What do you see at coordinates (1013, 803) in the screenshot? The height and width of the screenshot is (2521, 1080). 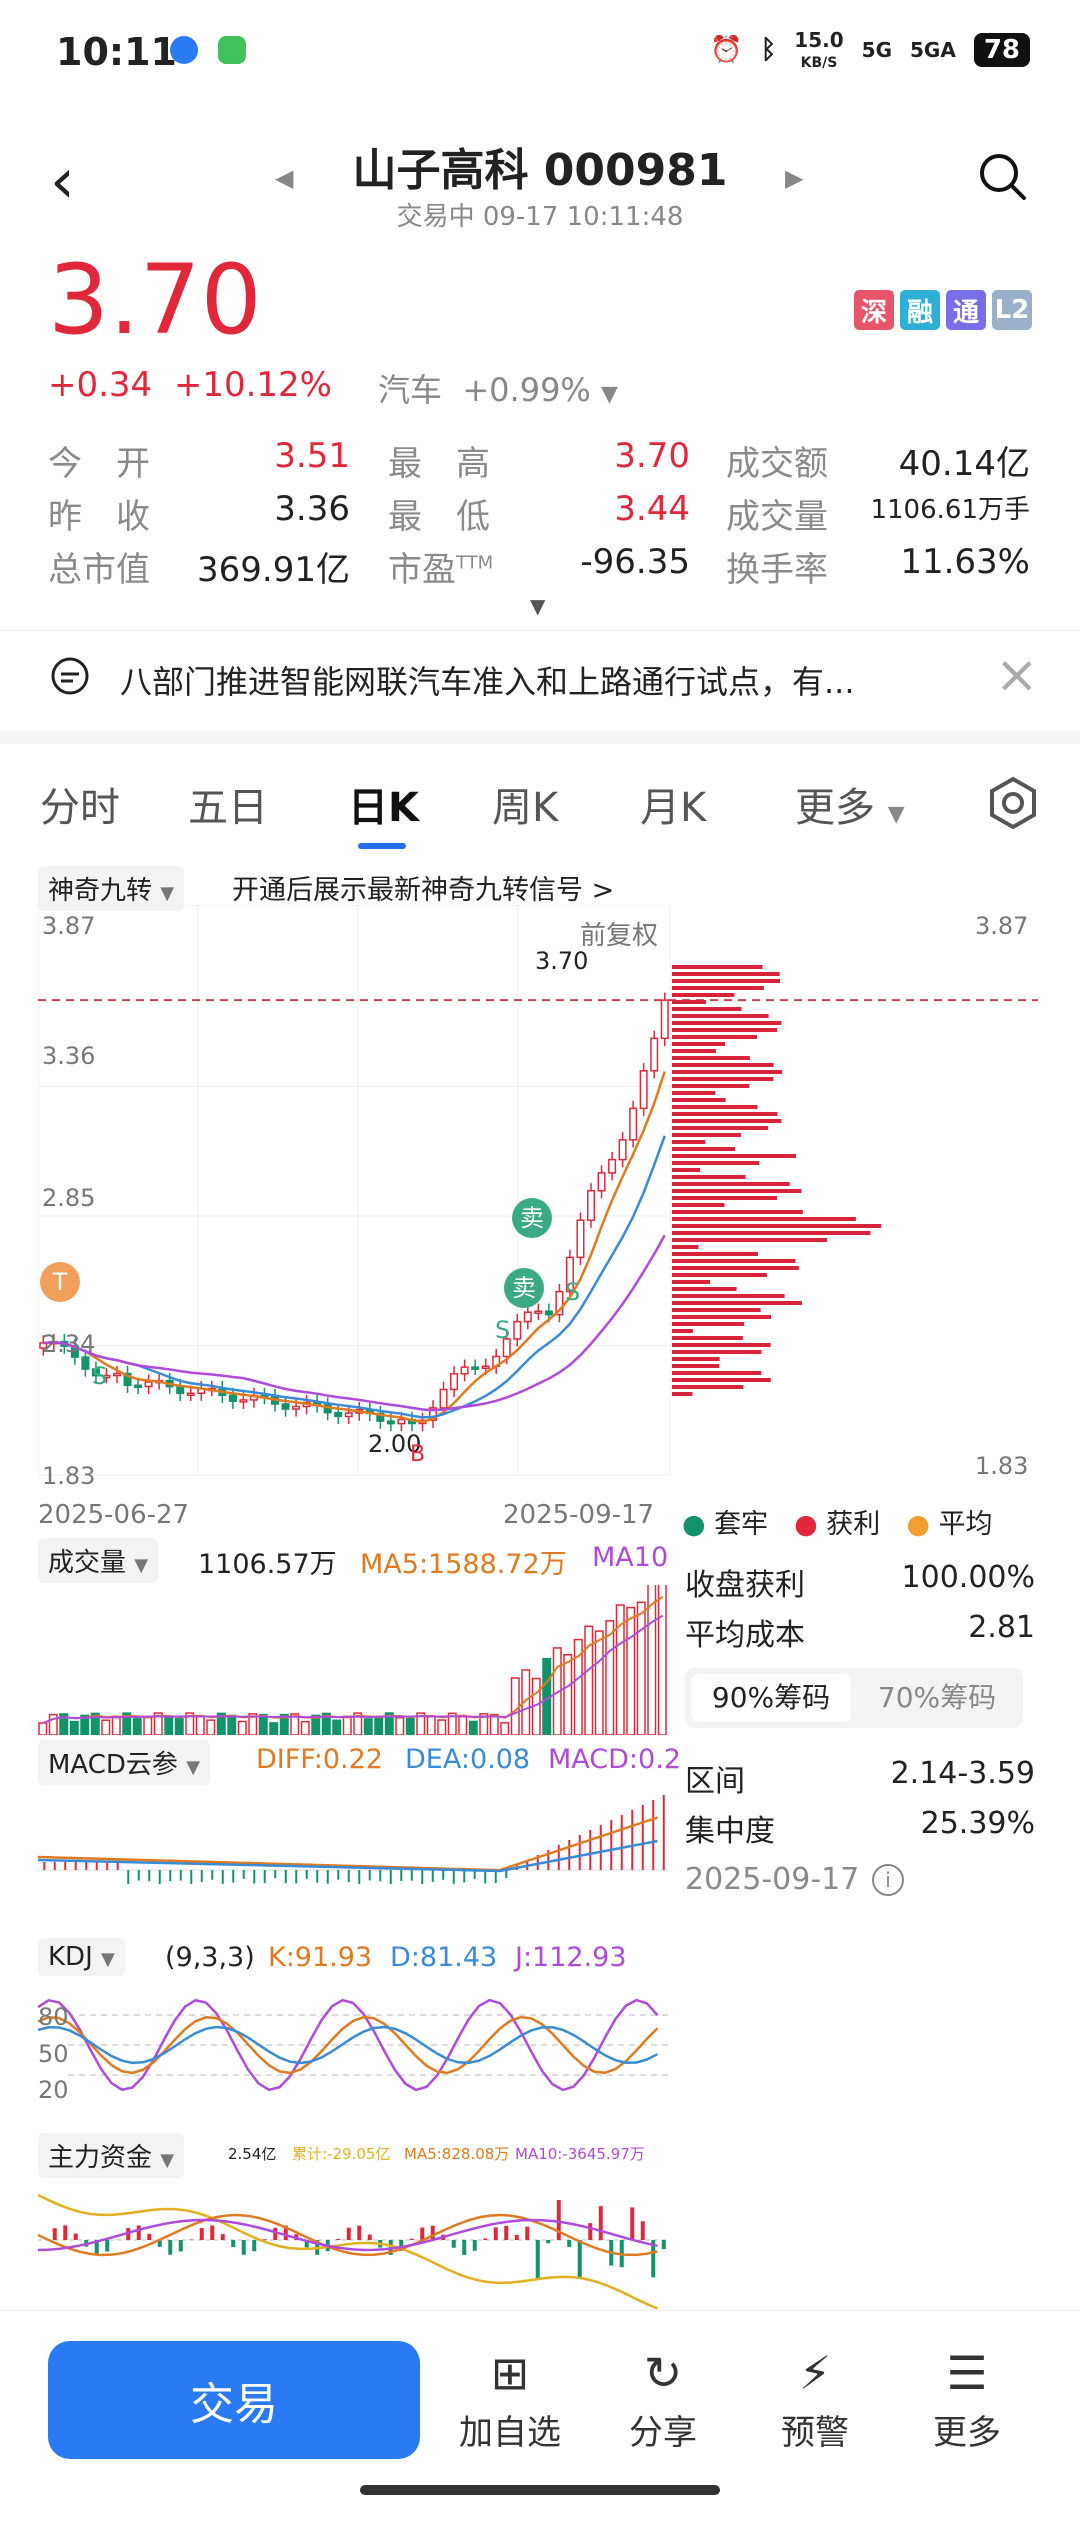 I see `settings-icon` at bounding box center [1013, 803].